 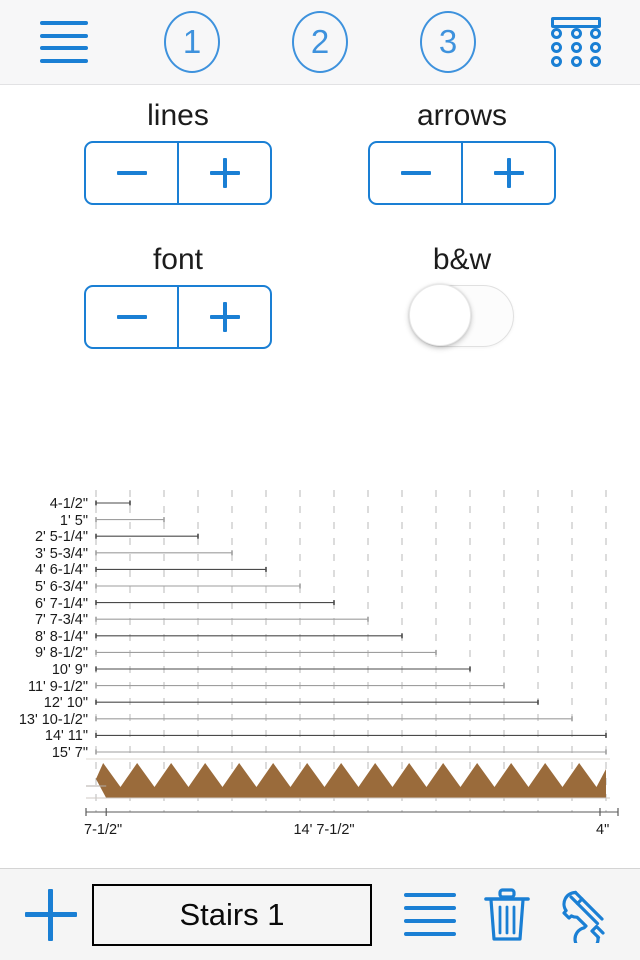 I want to click on arrows-increment-button, so click(x=507, y=173).